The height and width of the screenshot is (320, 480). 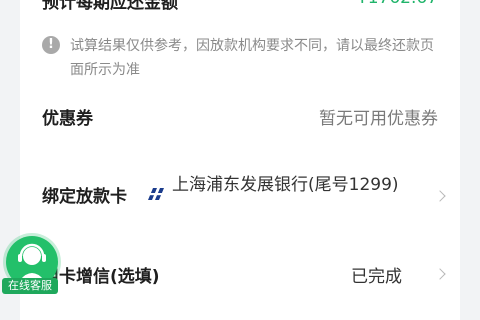 What do you see at coordinates (376, 277) in the screenshot?
I see `credit-status: 已完成` at bounding box center [376, 277].